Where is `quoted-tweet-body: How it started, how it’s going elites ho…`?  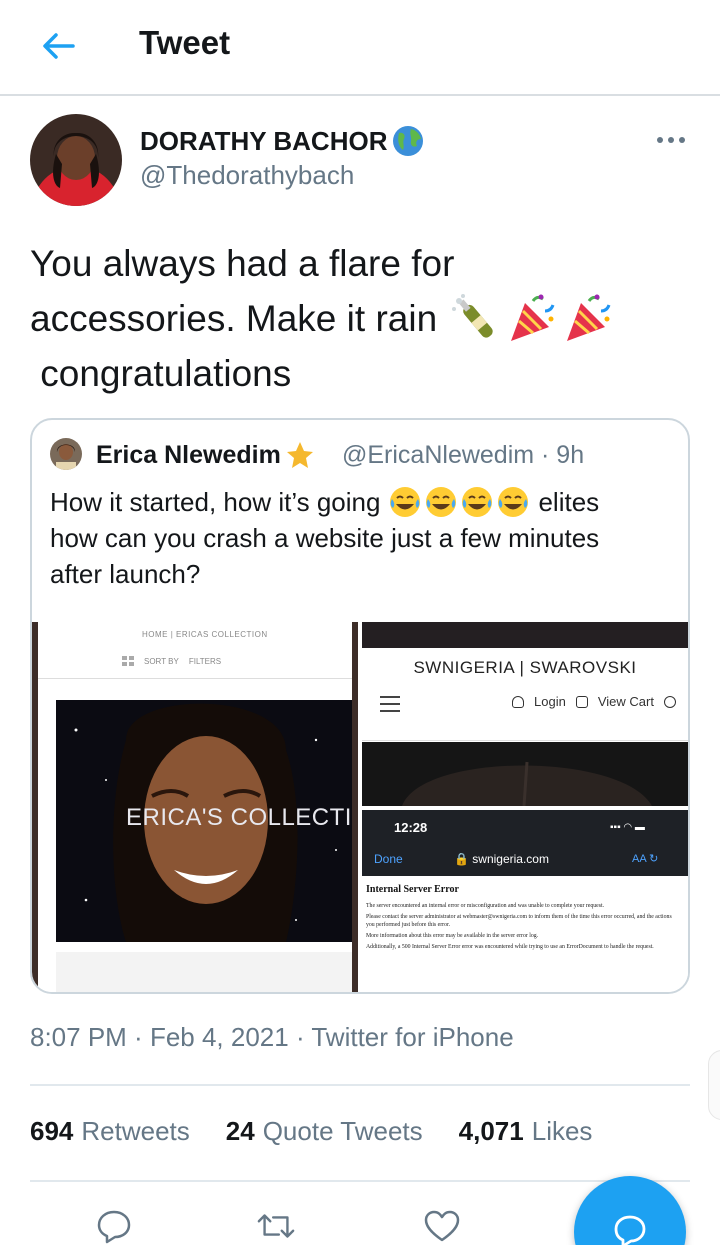
quoted-tweet-body: How it started, how it’s going elites ho… is located at coordinates (360, 538).